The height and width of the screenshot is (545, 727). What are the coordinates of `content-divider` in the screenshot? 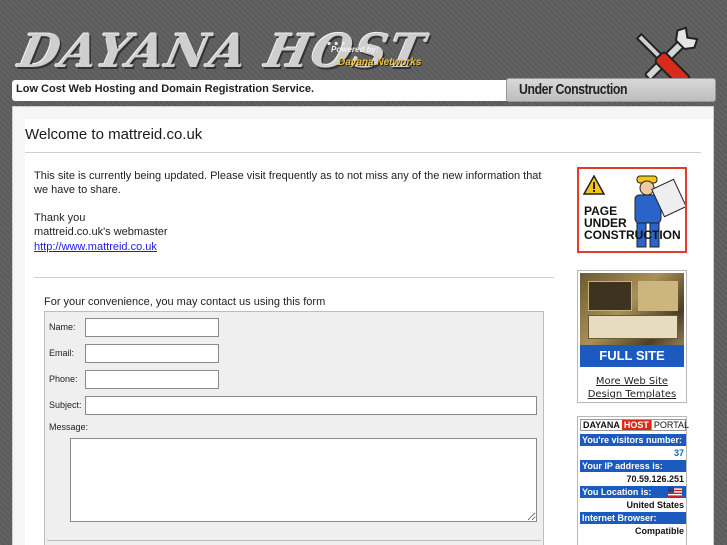 It's located at (294, 277).